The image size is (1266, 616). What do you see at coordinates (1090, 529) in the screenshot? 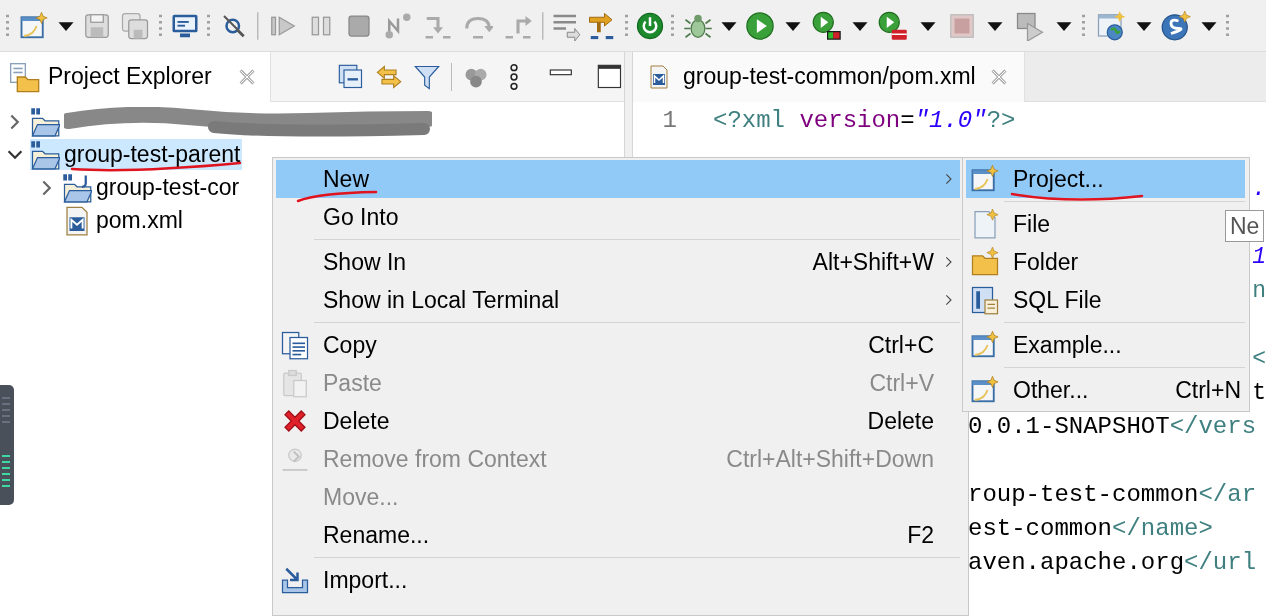
I see `code-line: est-common</name>` at bounding box center [1090, 529].